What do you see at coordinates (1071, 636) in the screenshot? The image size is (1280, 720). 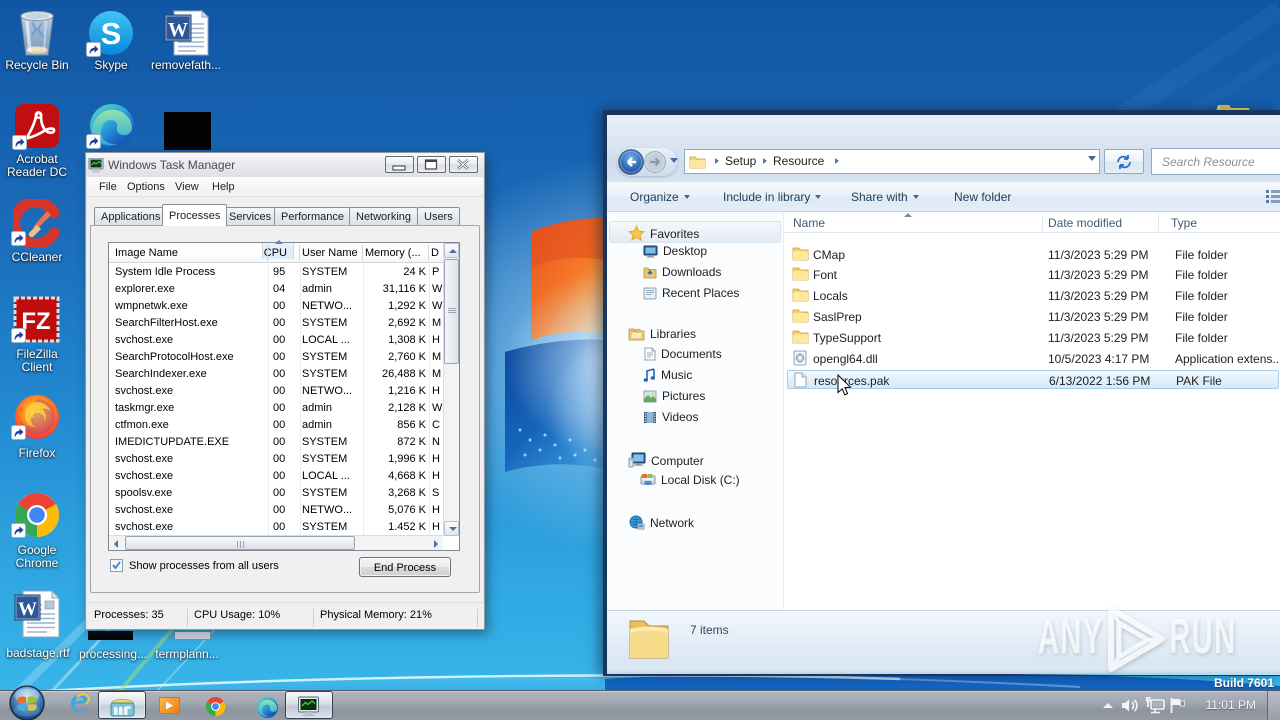 I see `svg-text: ANY` at bounding box center [1071, 636].